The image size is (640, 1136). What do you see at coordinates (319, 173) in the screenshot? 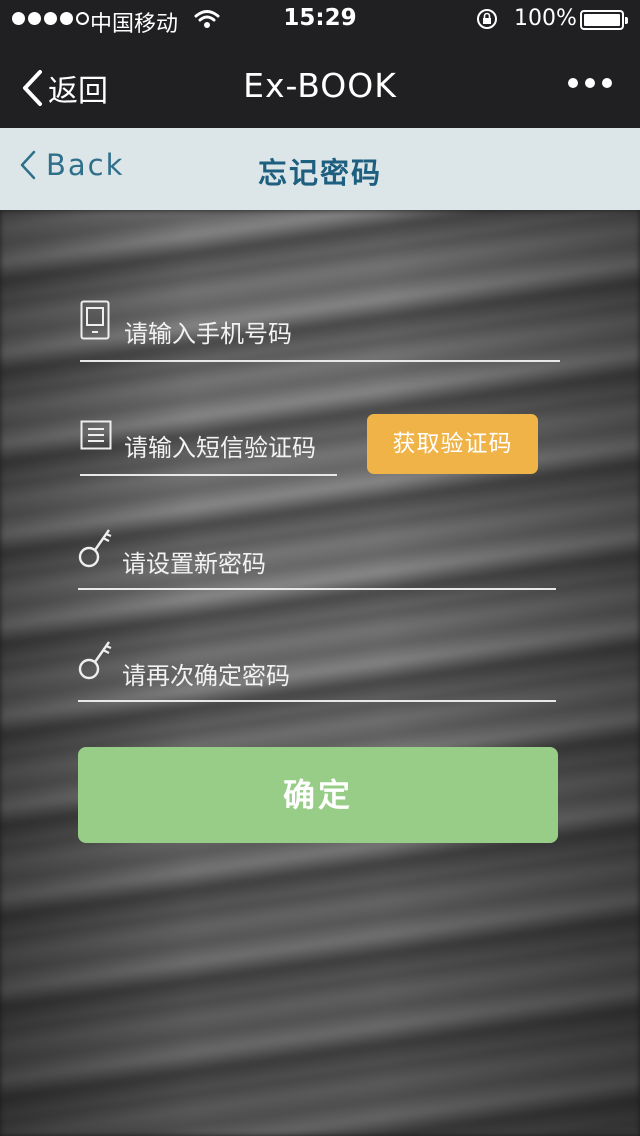
I see `page-title: 忘记密码` at bounding box center [319, 173].